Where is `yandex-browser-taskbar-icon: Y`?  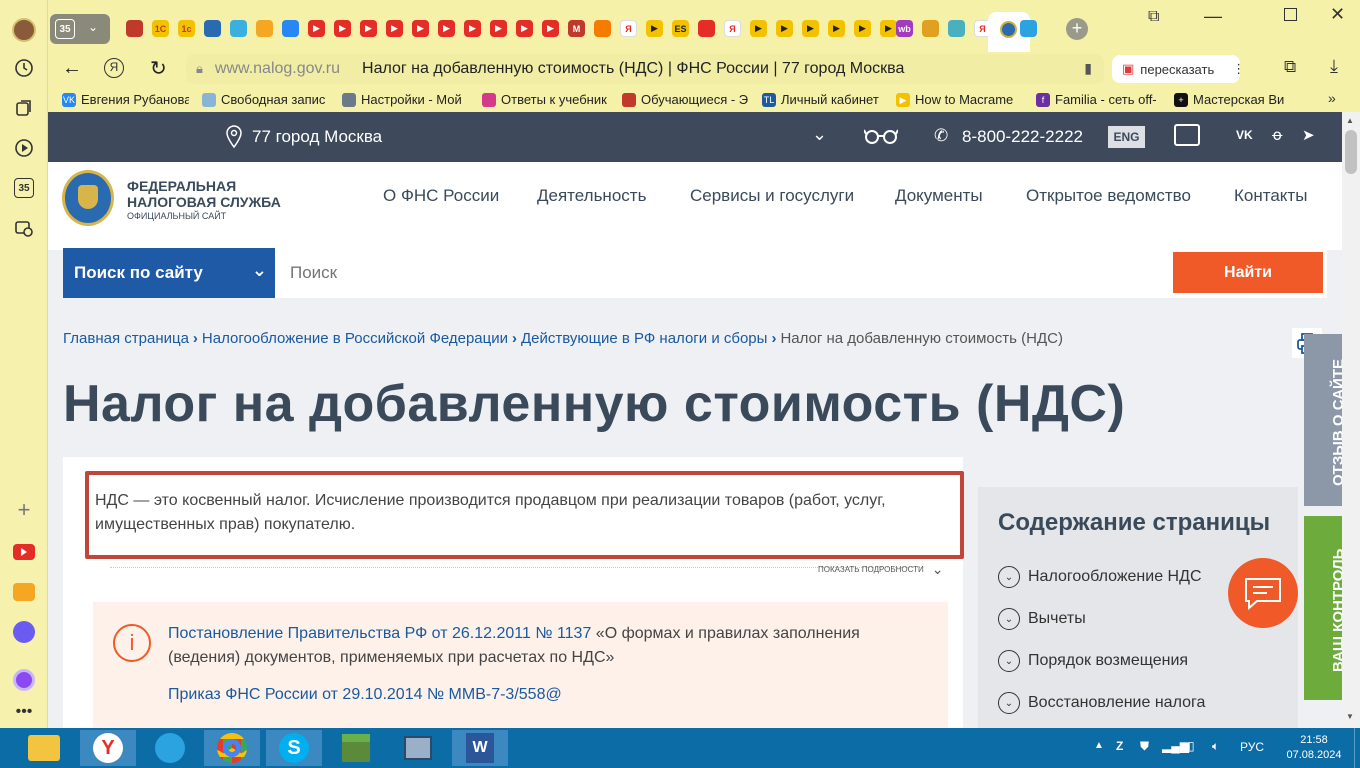
yandex-browser-taskbar-icon: Y is located at coordinates (108, 748).